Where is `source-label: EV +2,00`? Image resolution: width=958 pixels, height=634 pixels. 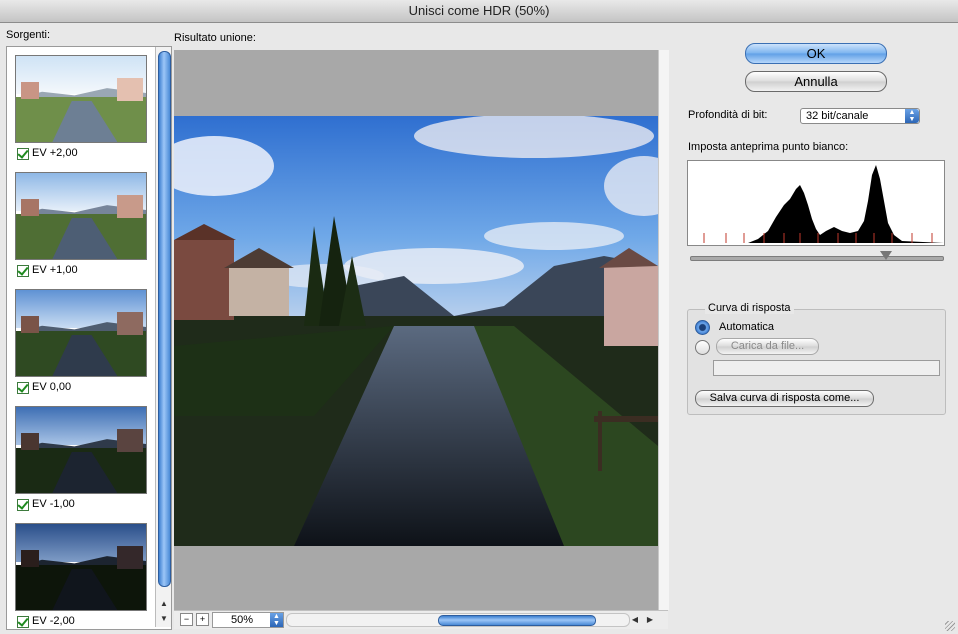 source-label: EV +2,00 is located at coordinates (55, 153).